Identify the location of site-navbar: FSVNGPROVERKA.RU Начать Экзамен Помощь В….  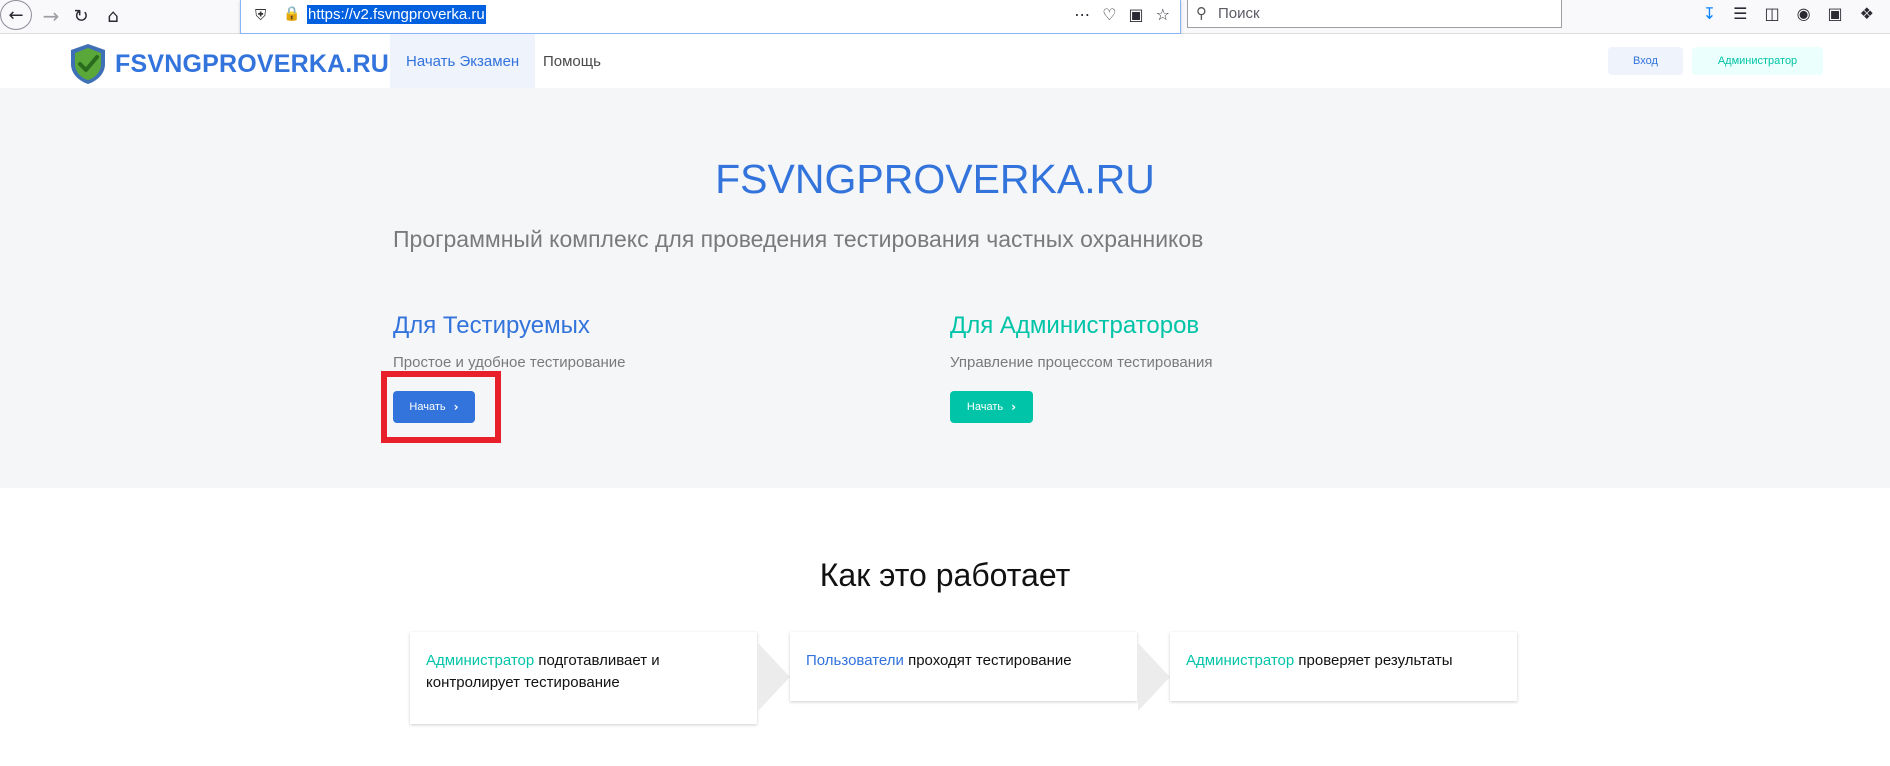
(945, 61).